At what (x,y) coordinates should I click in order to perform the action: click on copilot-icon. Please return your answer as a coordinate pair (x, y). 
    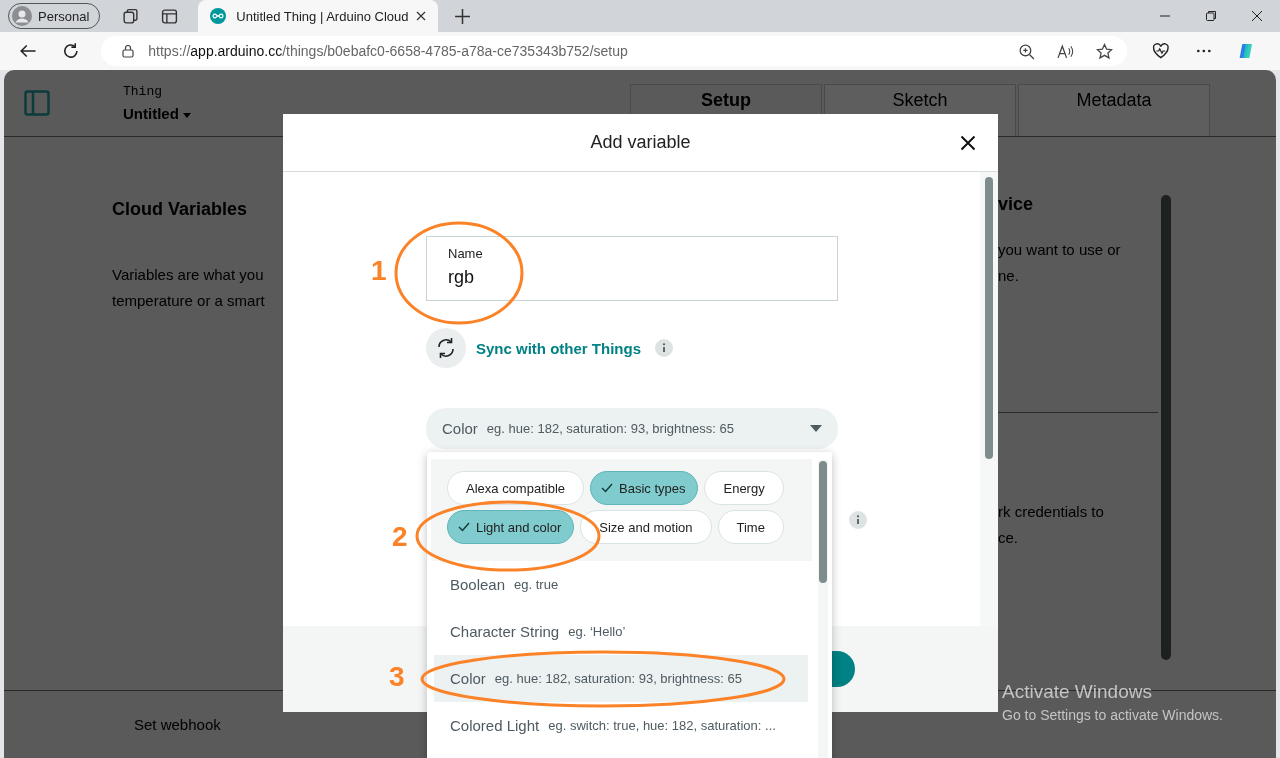
    Looking at the image, I should click on (1246, 51).